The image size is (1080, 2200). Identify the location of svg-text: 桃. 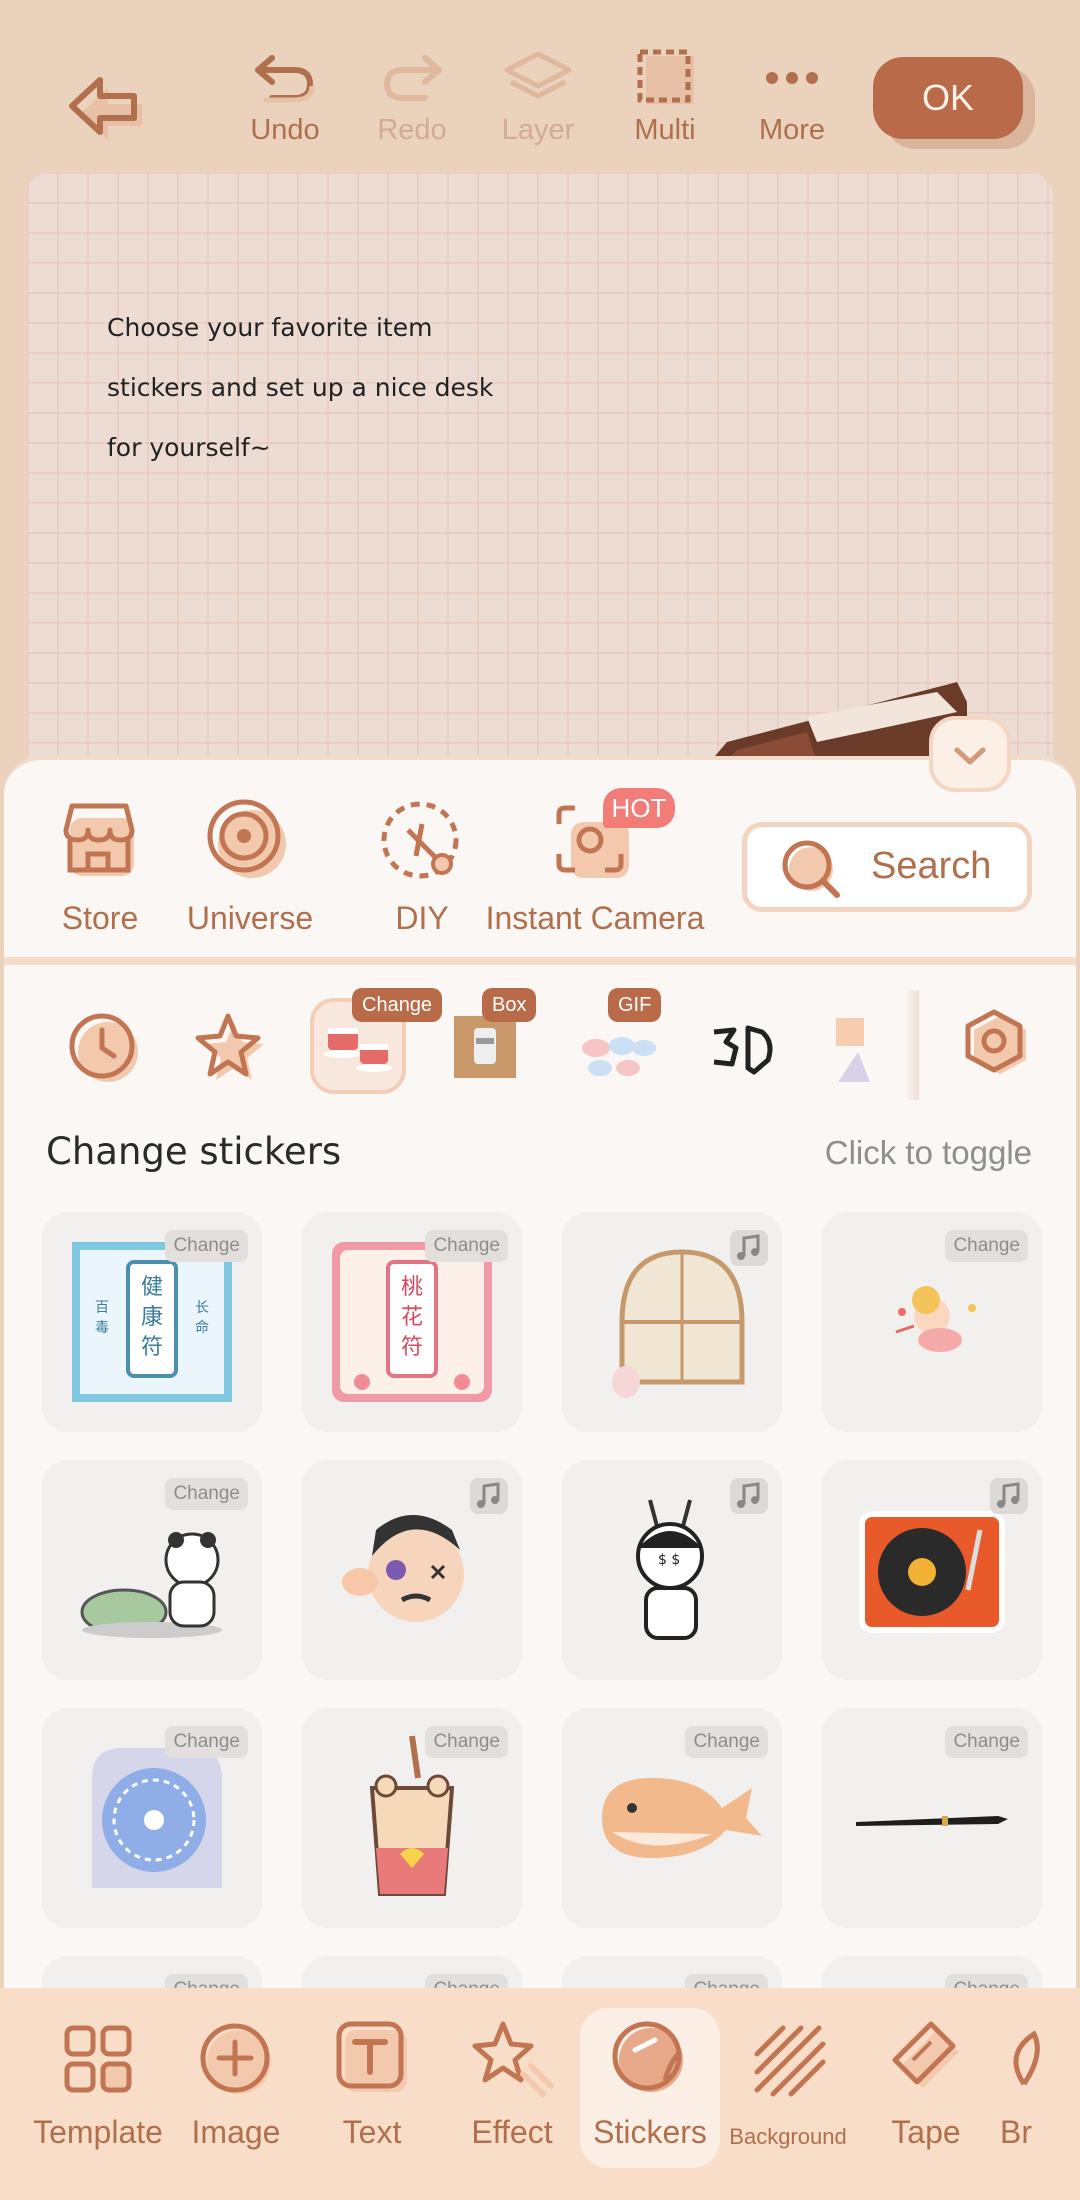
(412, 1287).